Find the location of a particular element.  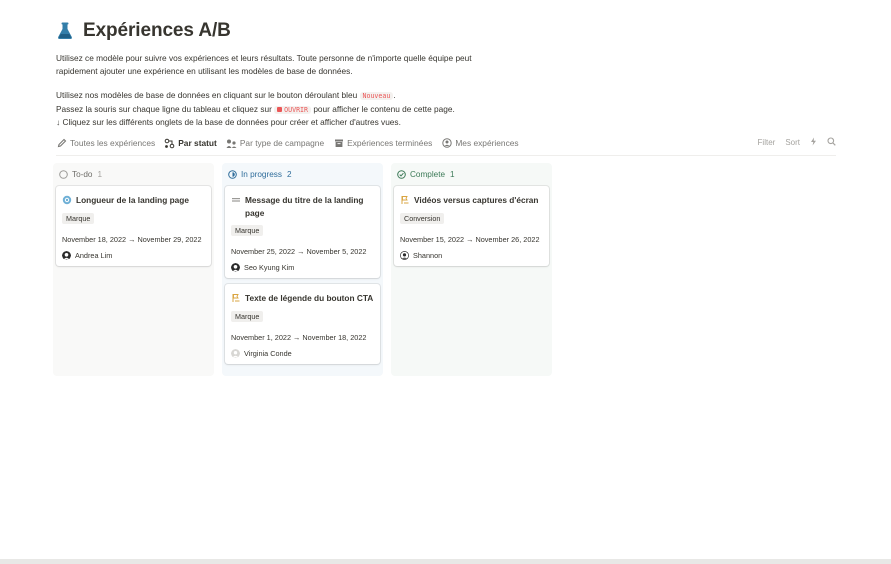

card-title: Message du titre de la landing page is located at coordinates (304, 206).